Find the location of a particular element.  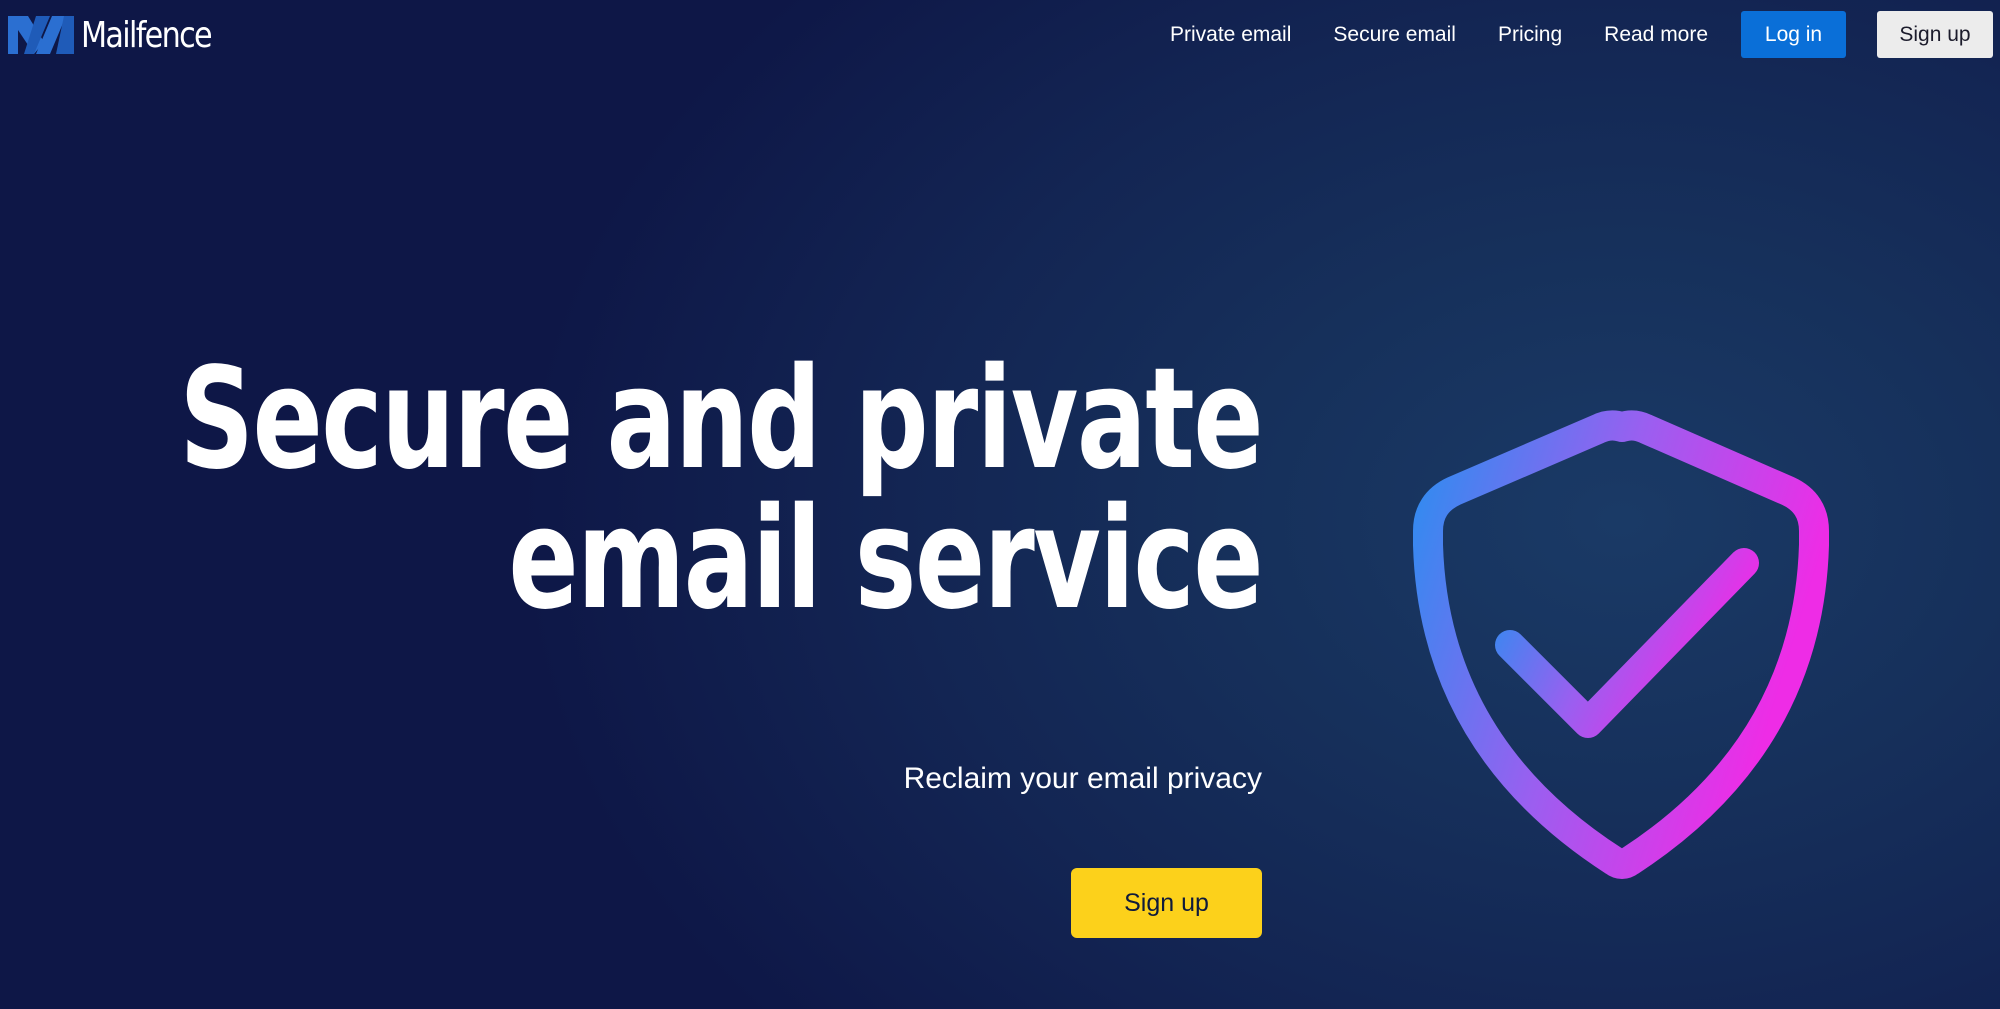

signup-cta-button: Sign up is located at coordinates (1166, 903).